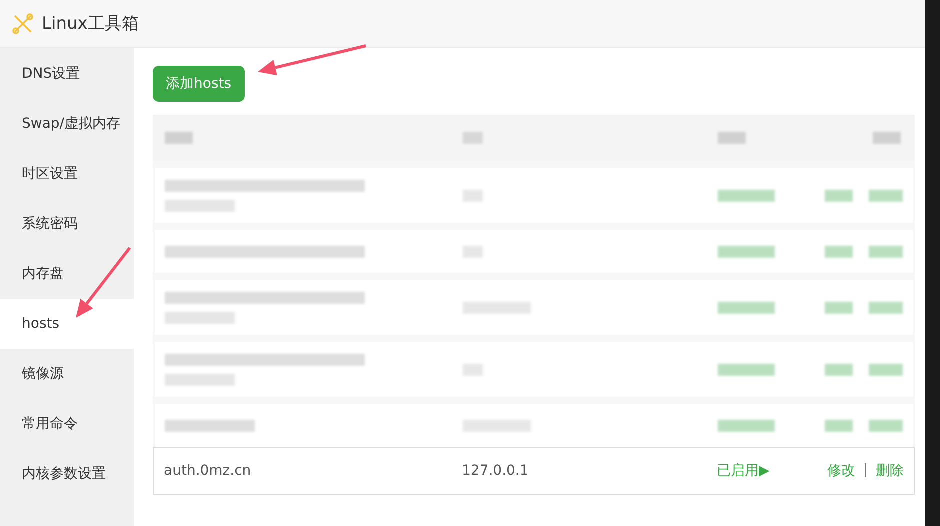  I want to click on sidebar-item: 时区设置, so click(67, 174).